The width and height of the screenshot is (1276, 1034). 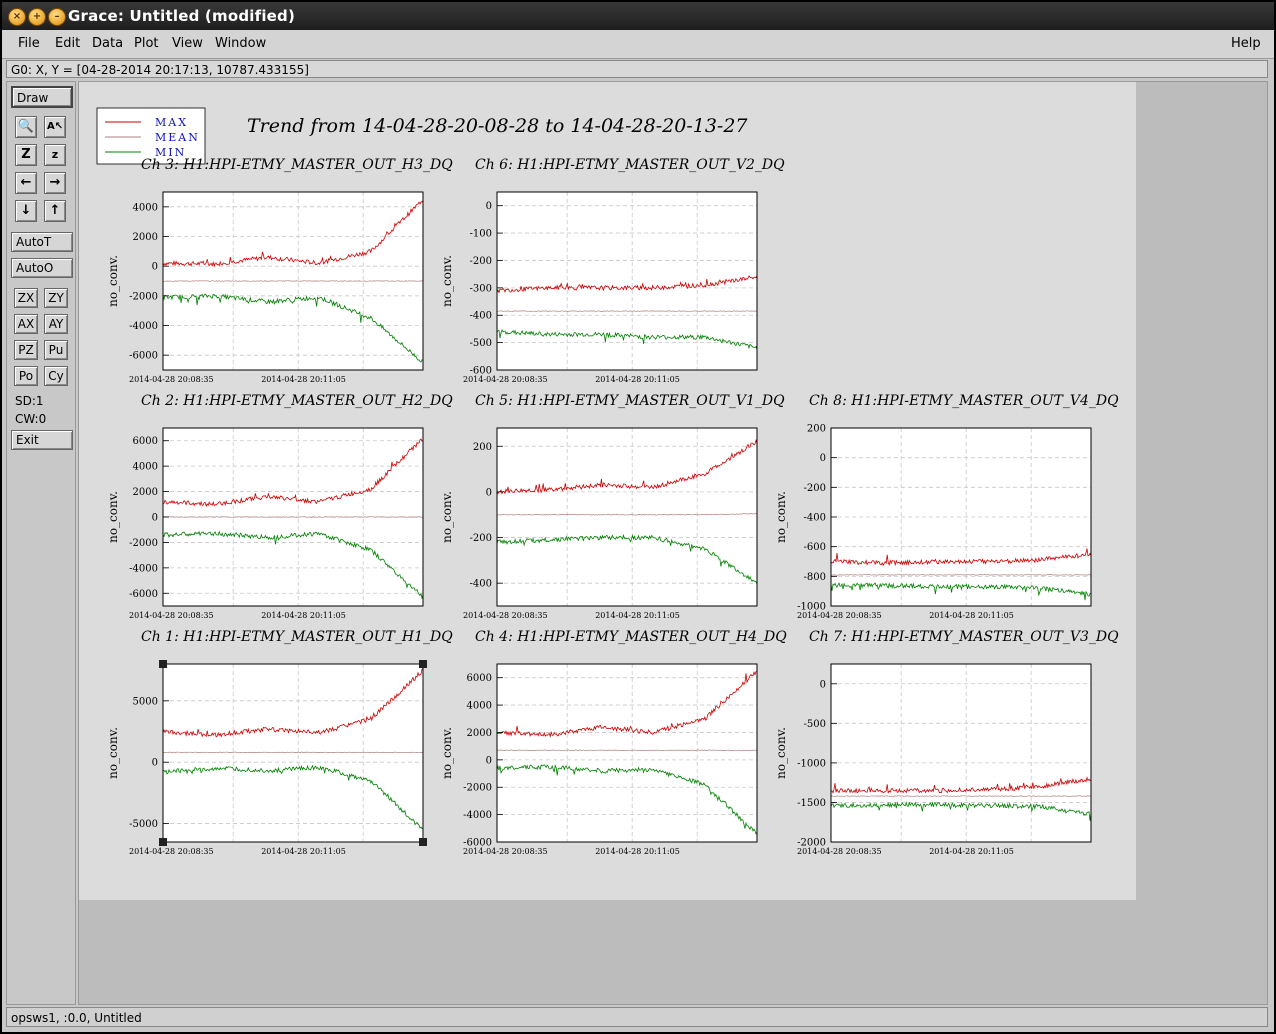 I want to click on ax-button: AX, so click(x=26, y=324).